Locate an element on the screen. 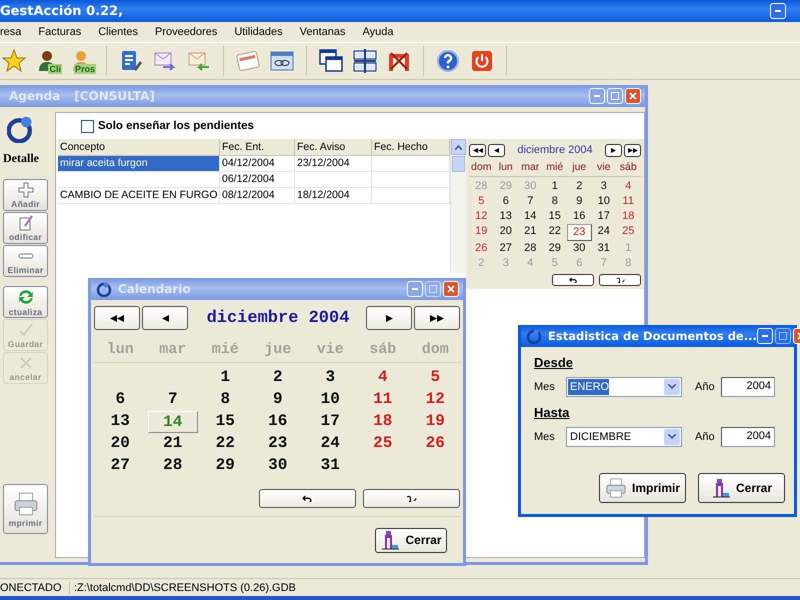 The height and width of the screenshot is (600, 800). checkbox is located at coordinates (87, 126).